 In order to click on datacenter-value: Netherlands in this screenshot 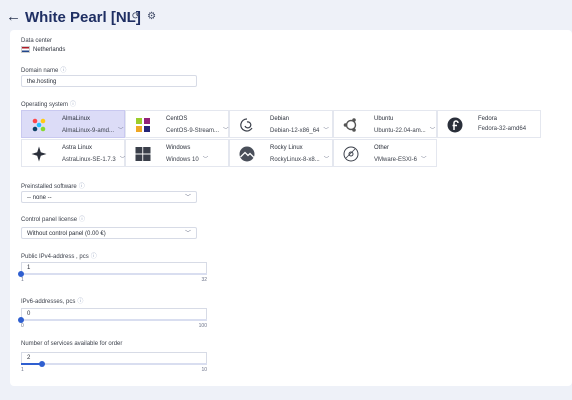, I will do `click(43, 49)`.